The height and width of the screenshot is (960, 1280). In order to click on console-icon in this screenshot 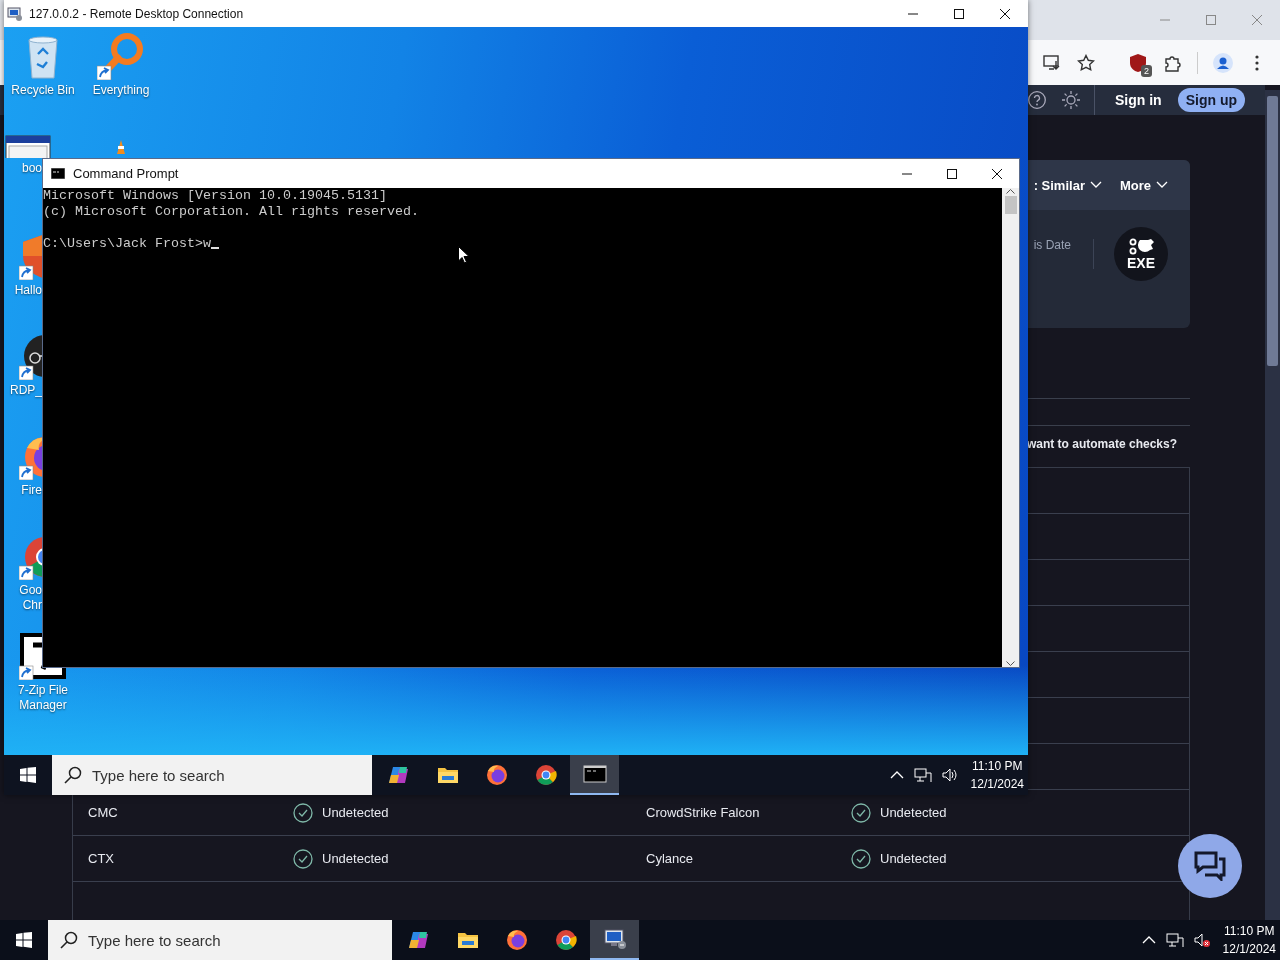, I will do `click(58, 173)`.